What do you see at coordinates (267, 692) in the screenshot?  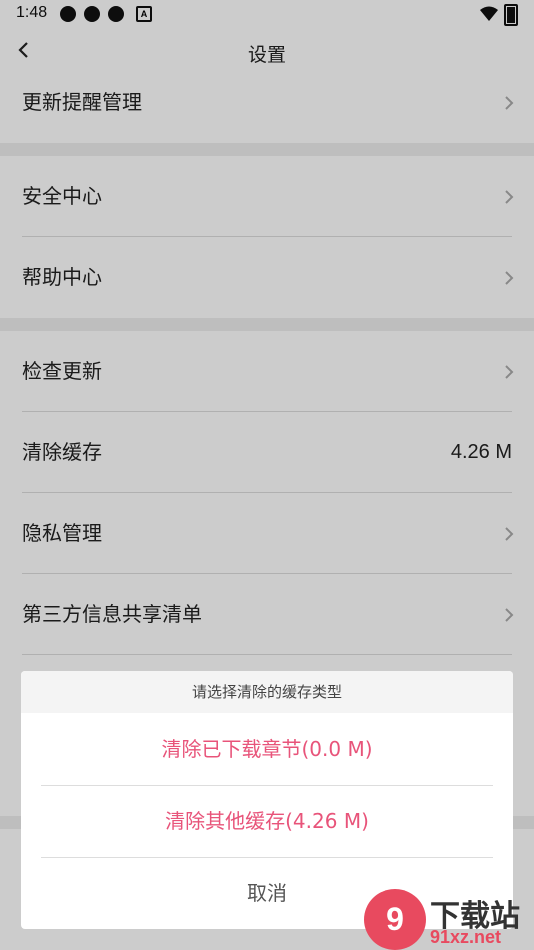 I see `dialog-title: 请选择清除的缓存类型` at bounding box center [267, 692].